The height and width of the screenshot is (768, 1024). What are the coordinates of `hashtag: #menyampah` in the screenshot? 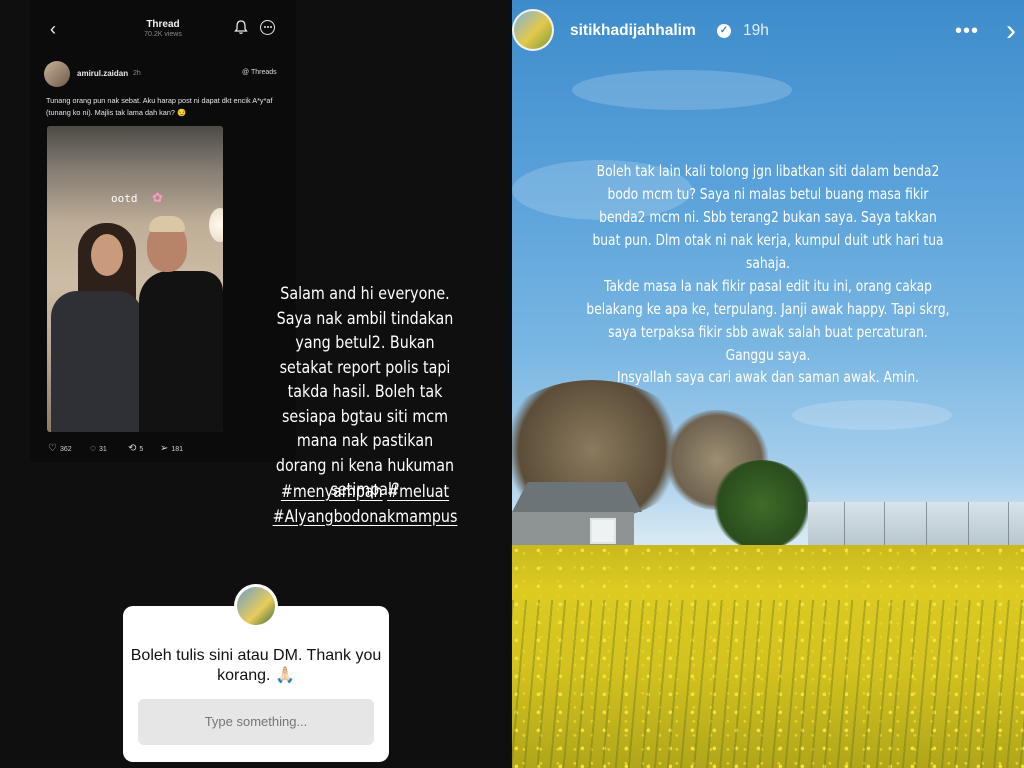 It's located at (332, 492).